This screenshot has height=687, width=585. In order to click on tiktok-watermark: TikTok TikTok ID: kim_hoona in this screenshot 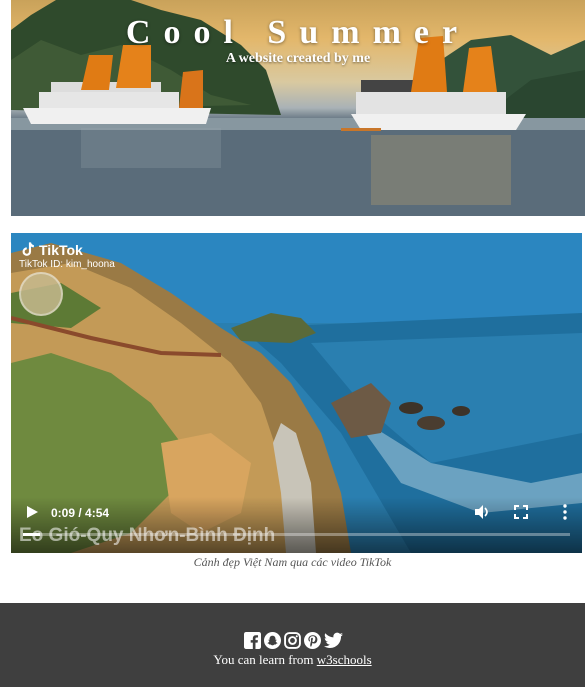, I will do `click(67, 278)`.